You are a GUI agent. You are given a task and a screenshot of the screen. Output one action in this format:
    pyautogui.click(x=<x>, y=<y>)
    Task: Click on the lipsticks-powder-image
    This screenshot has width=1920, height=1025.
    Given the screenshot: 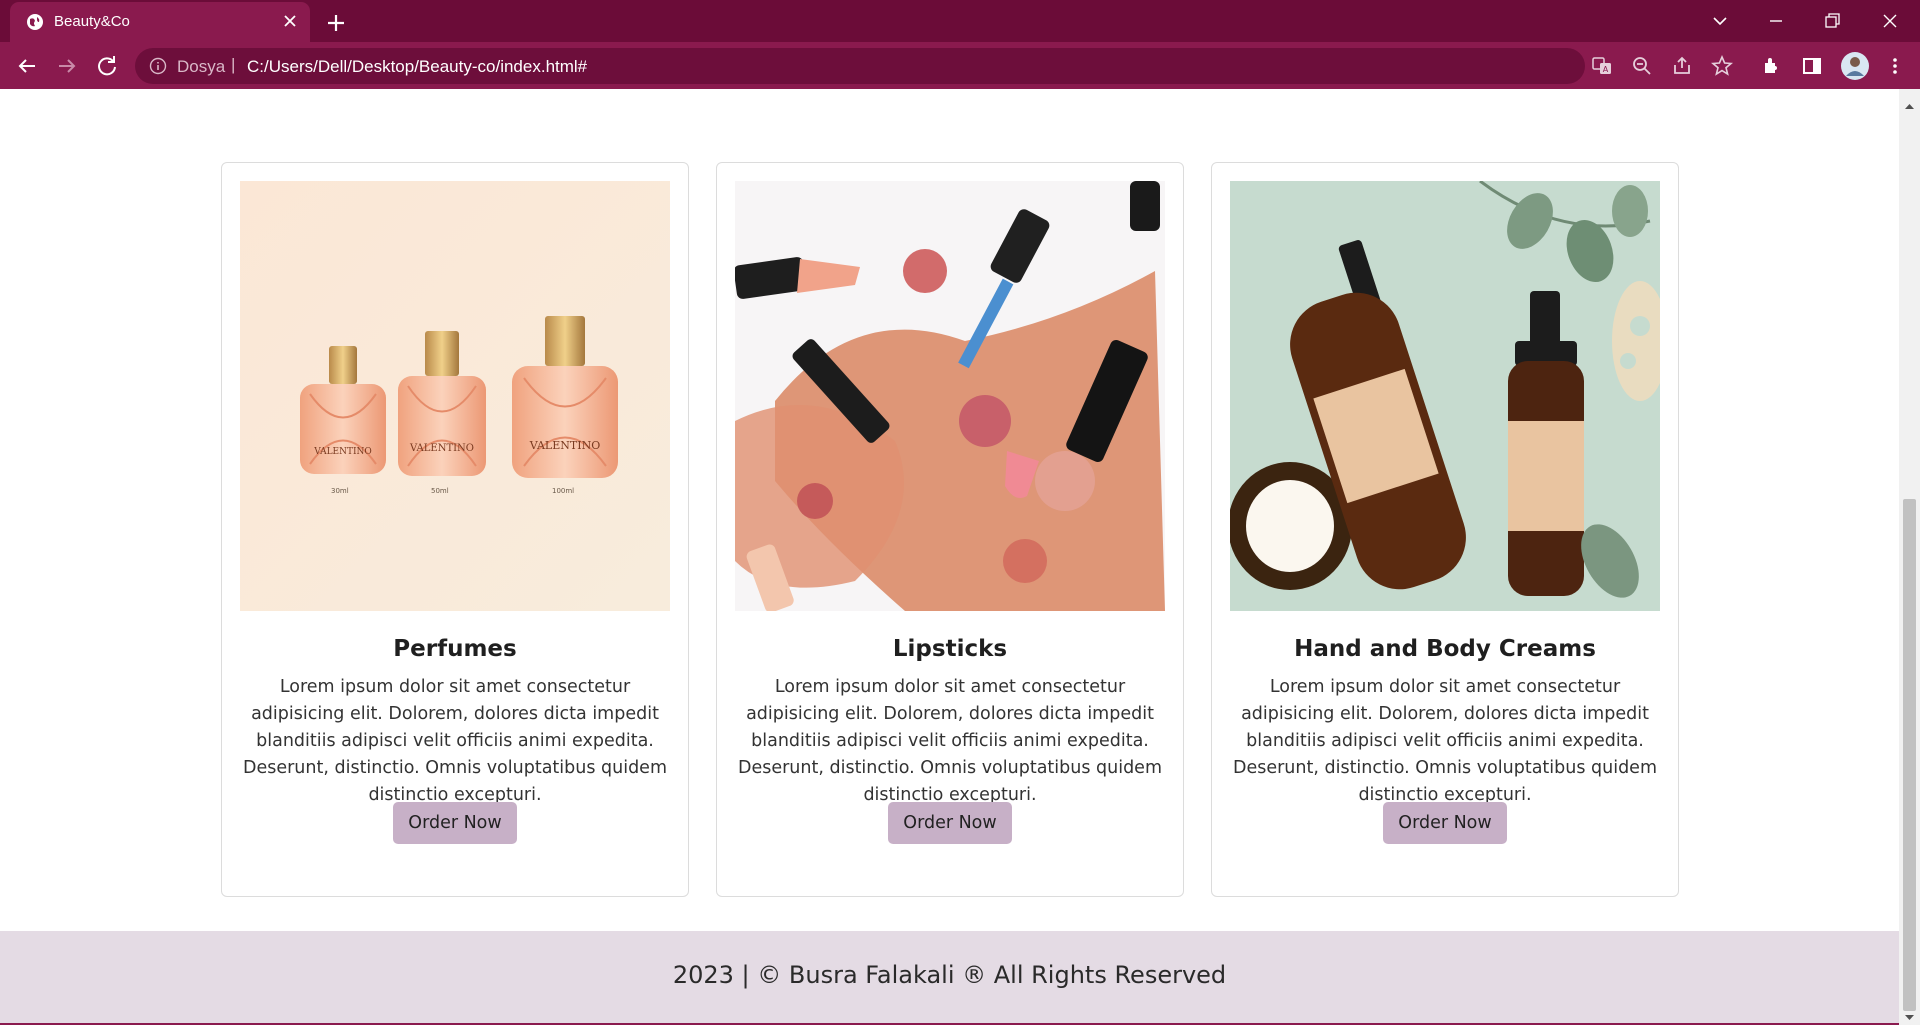 What is the action you would take?
    pyautogui.click(x=950, y=396)
    